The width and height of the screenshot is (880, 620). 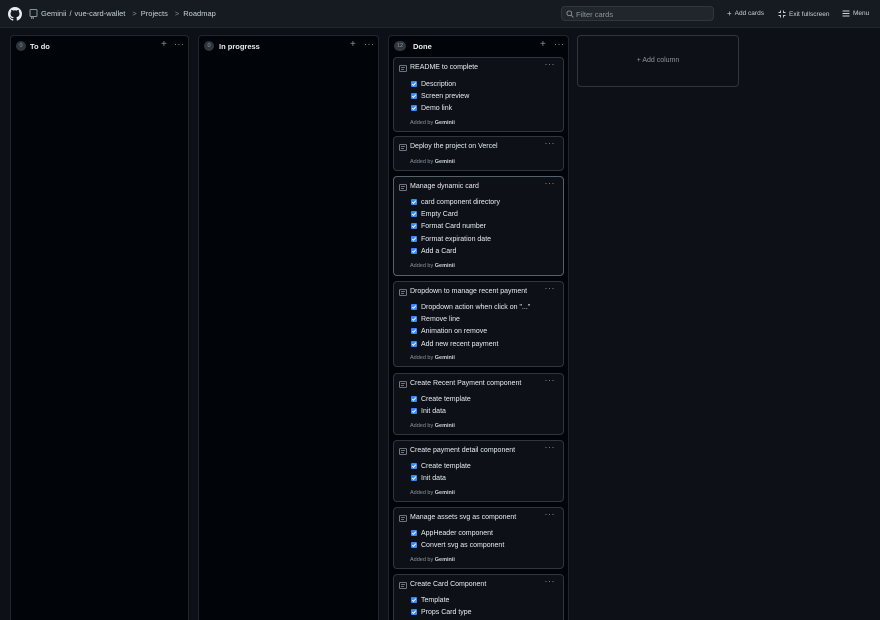 What do you see at coordinates (154, 13) in the screenshot?
I see `breadcrumb-projects-link: Projects` at bounding box center [154, 13].